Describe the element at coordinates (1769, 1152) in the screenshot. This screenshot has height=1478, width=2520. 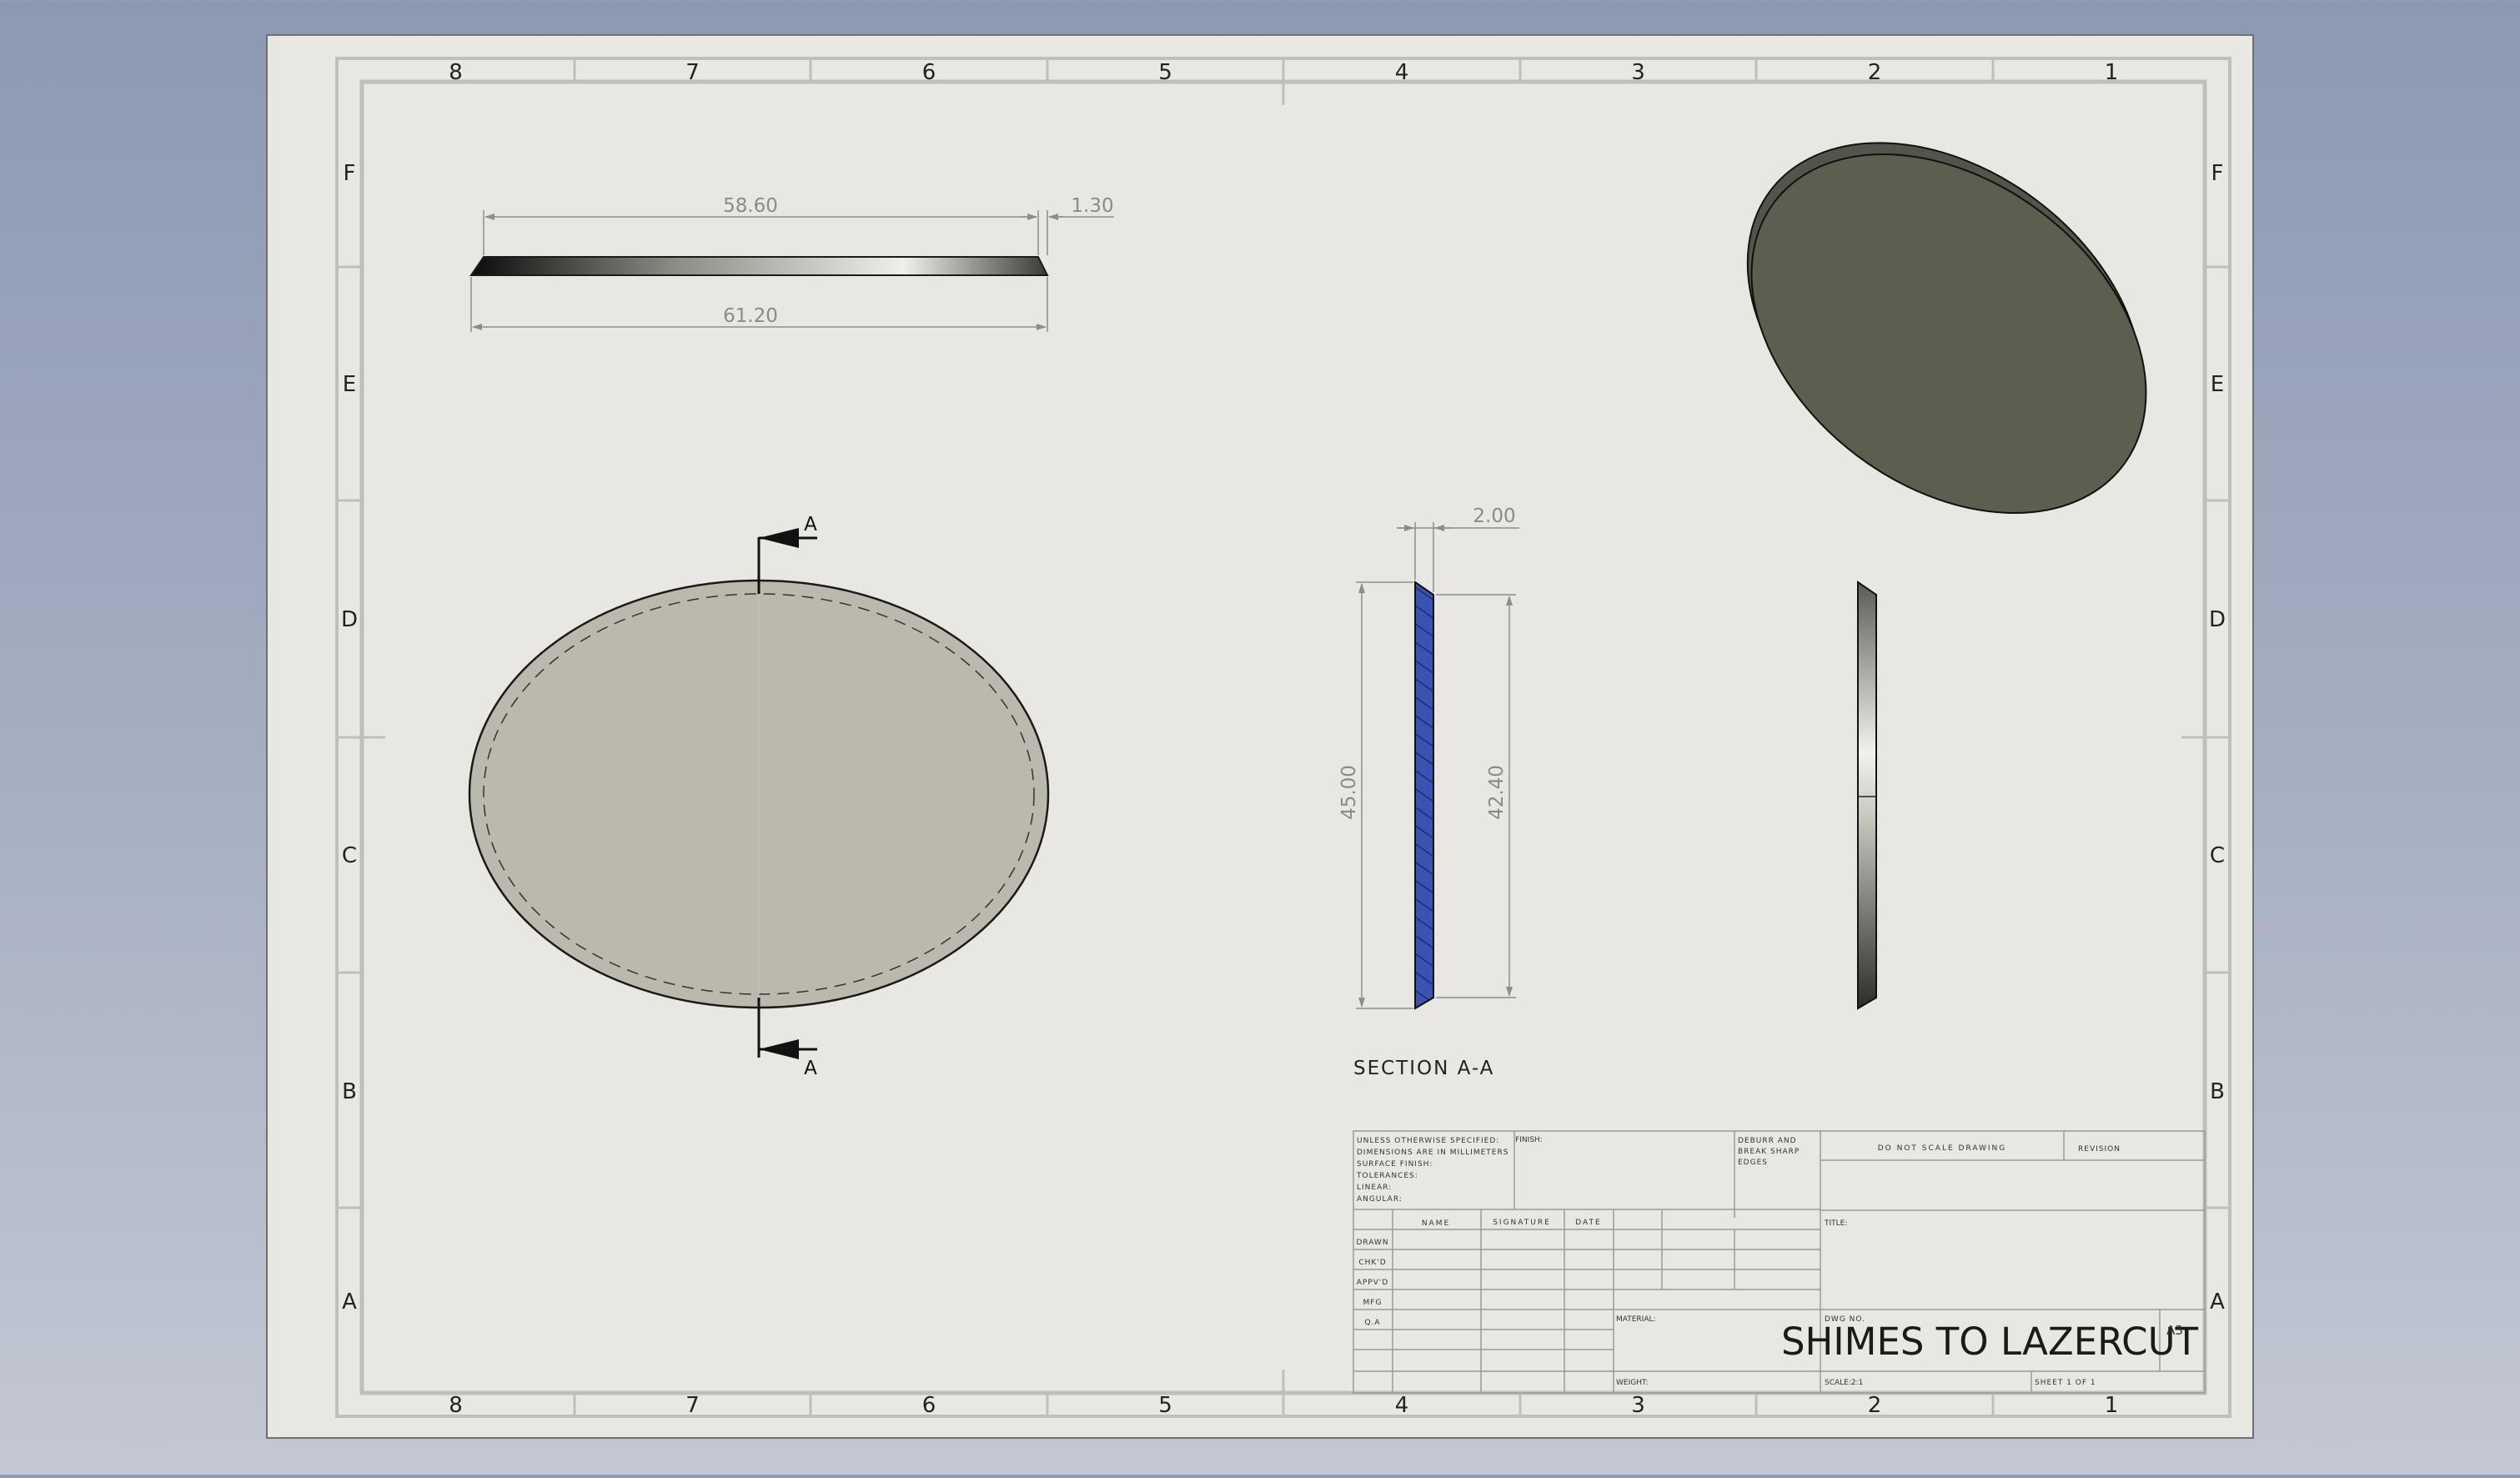
I see `deburr-note-line: BREAK SHARP` at that location.